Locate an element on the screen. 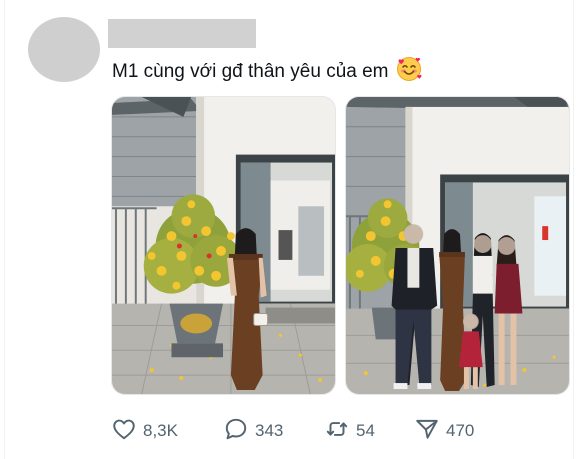 The width and height of the screenshot is (577, 459). post-text: M1 cùng với gđ thân yêu của em is located at coordinates (267, 73).